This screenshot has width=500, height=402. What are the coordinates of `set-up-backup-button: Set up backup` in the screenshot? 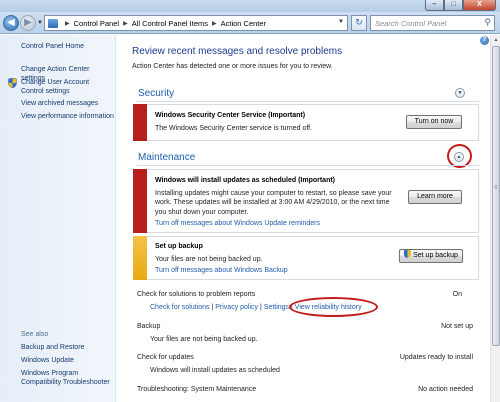 It's located at (431, 256).